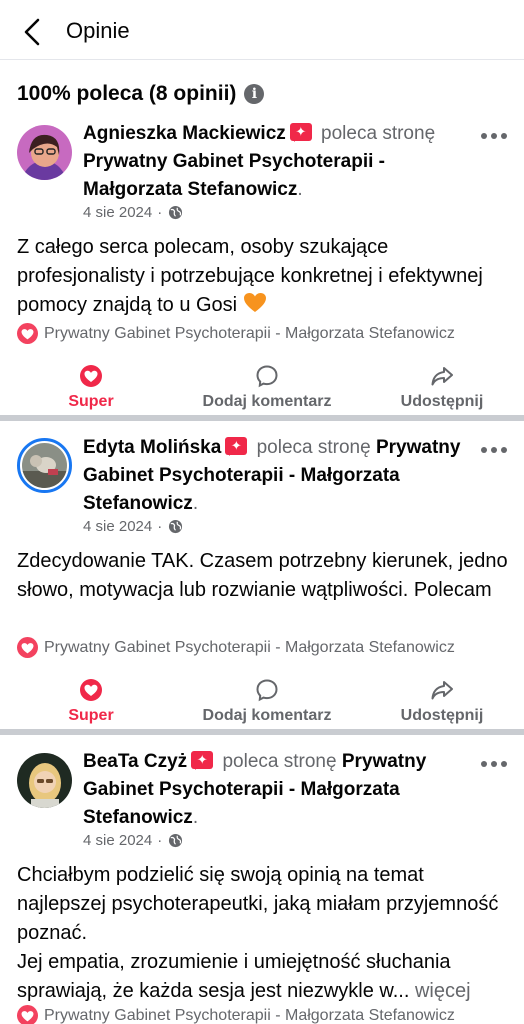 This screenshot has height=1024, width=524. I want to click on page-title: Opinie, so click(98, 30).